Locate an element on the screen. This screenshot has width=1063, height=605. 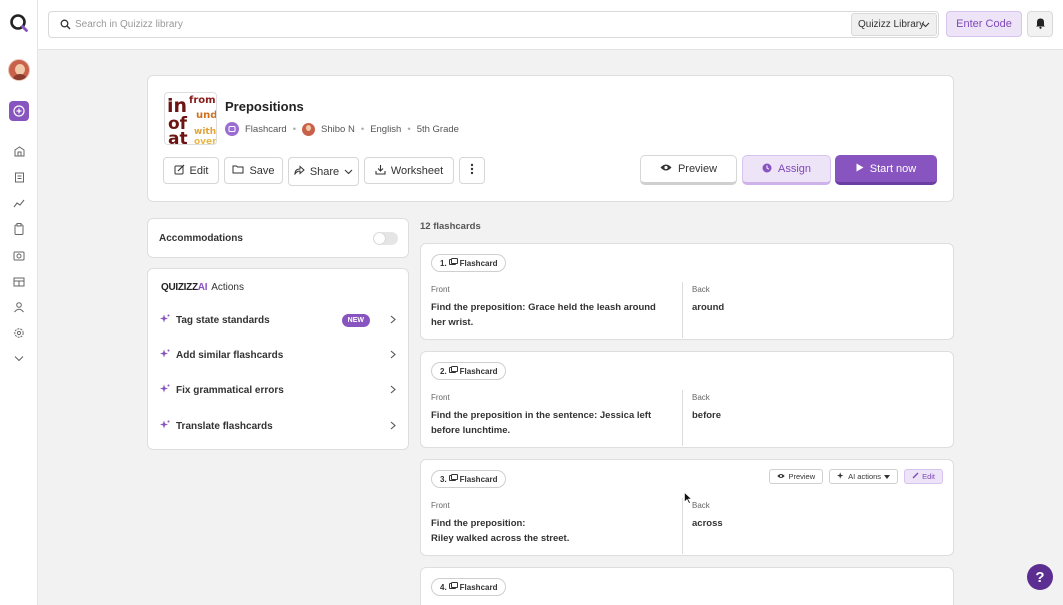
people-icon is located at coordinates (19, 307).